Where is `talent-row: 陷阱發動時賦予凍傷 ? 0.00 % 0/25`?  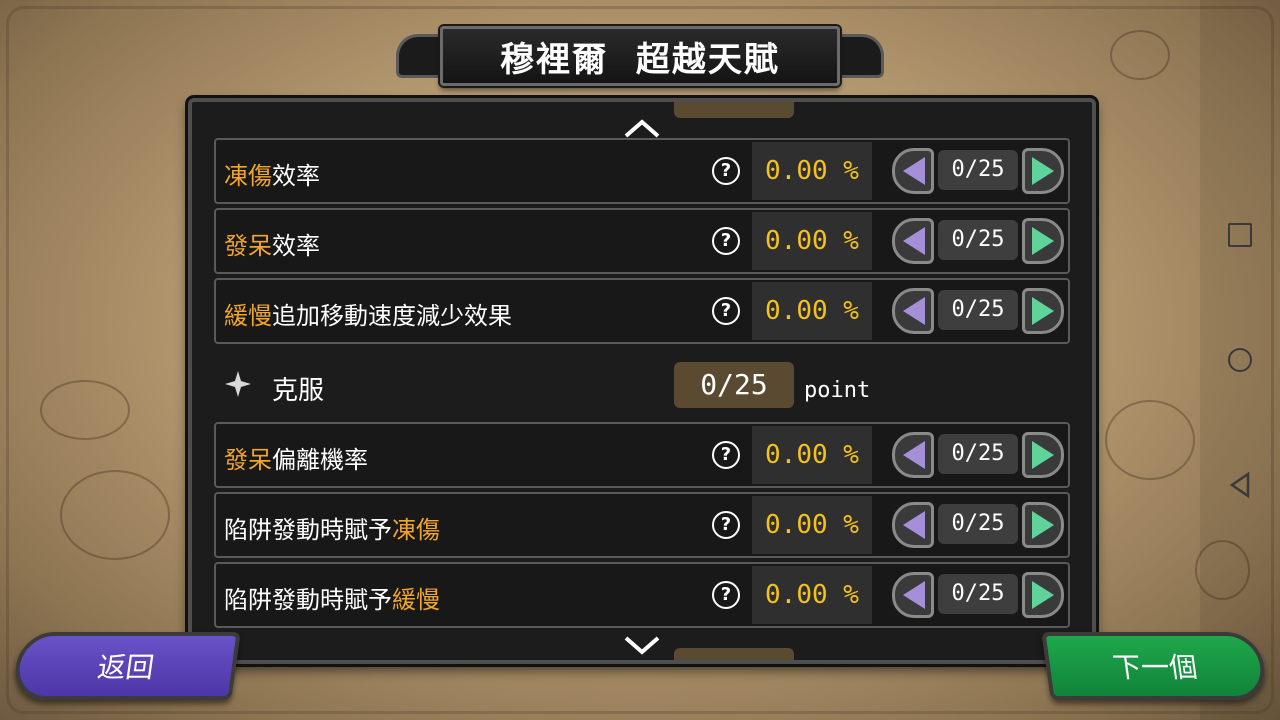 talent-row: 陷阱發動時賦予凍傷 ? 0.00 % 0/25 is located at coordinates (642, 525).